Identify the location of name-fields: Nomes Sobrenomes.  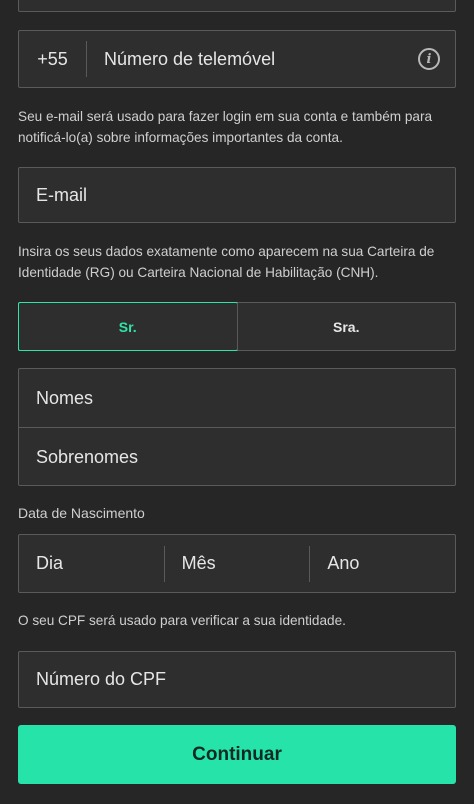
(237, 427).